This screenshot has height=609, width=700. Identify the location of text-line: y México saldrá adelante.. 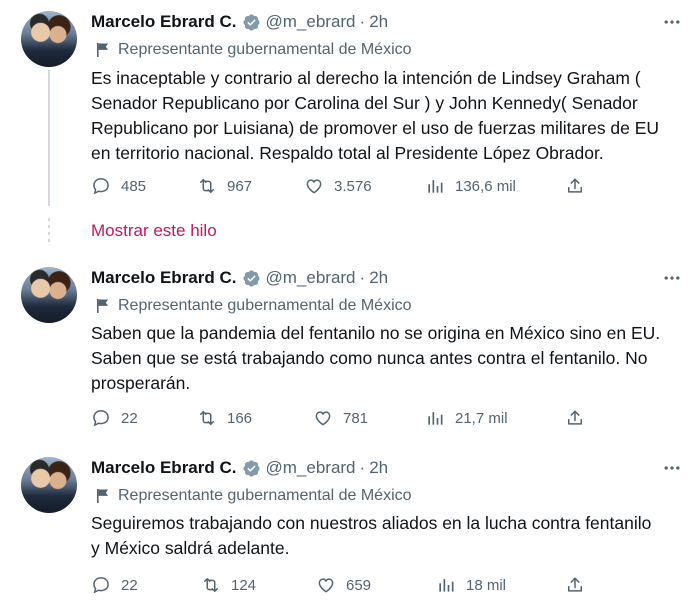
(190, 548).